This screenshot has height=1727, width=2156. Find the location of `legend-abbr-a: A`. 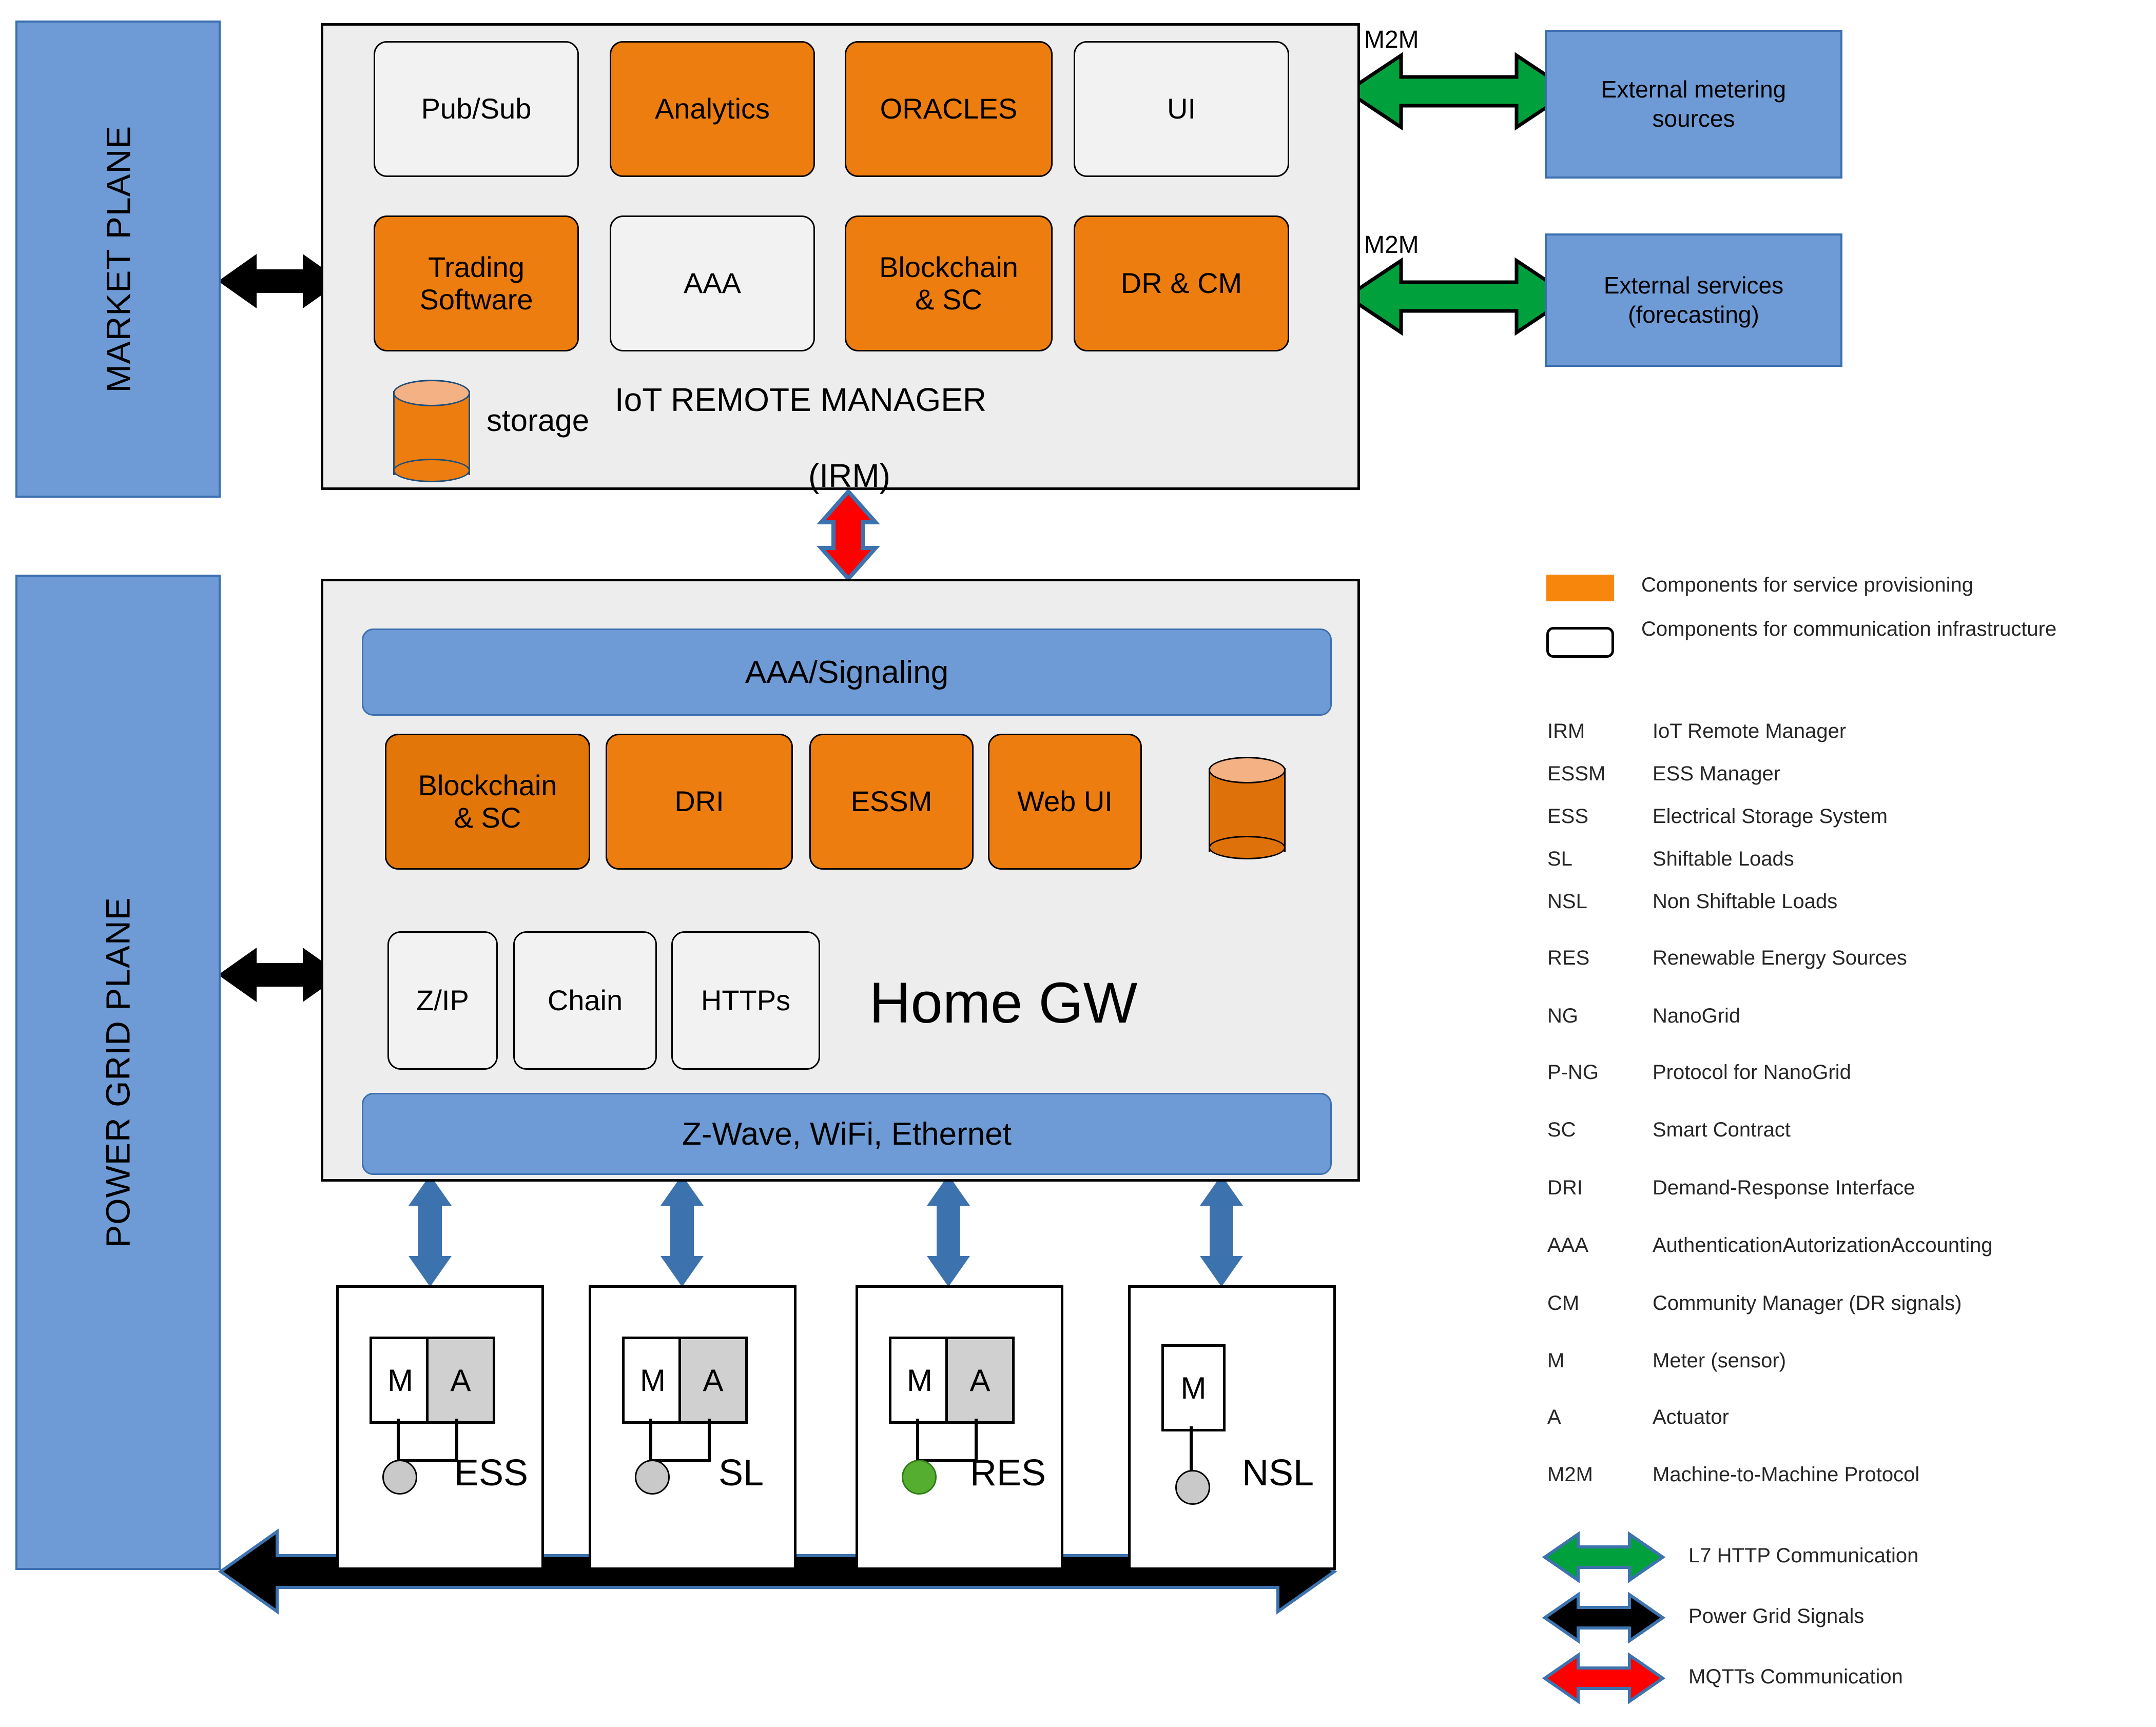

legend-abbr-a: A is located at coordinates (1554, 1417).